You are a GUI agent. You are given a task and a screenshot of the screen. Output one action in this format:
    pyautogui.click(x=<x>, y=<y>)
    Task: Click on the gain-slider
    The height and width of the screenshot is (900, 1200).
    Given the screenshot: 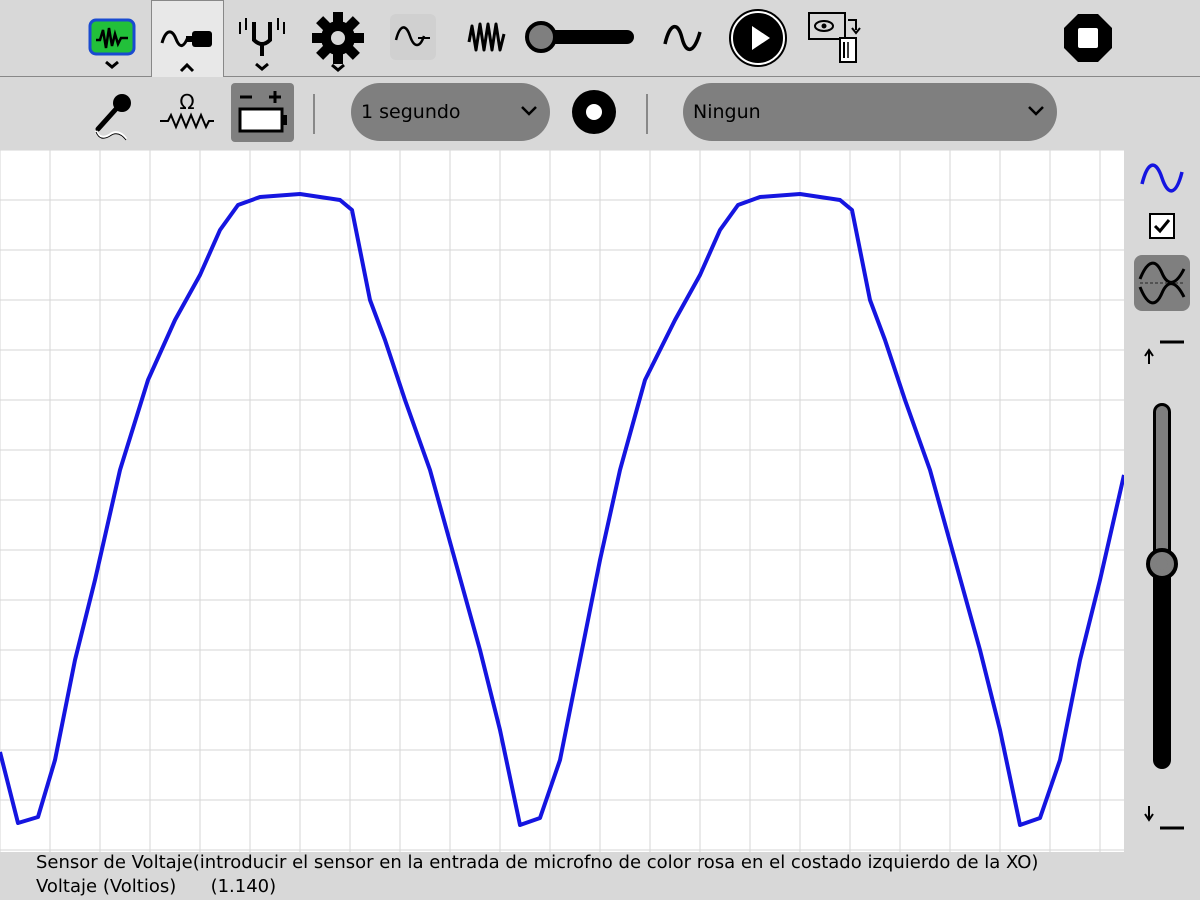 What is the action you would take?
    pyautogui.click(x=1162, y=586)
    